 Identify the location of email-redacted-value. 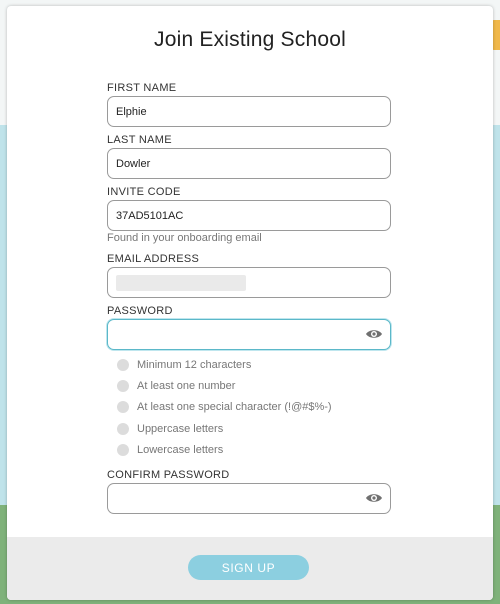
(181, 282).